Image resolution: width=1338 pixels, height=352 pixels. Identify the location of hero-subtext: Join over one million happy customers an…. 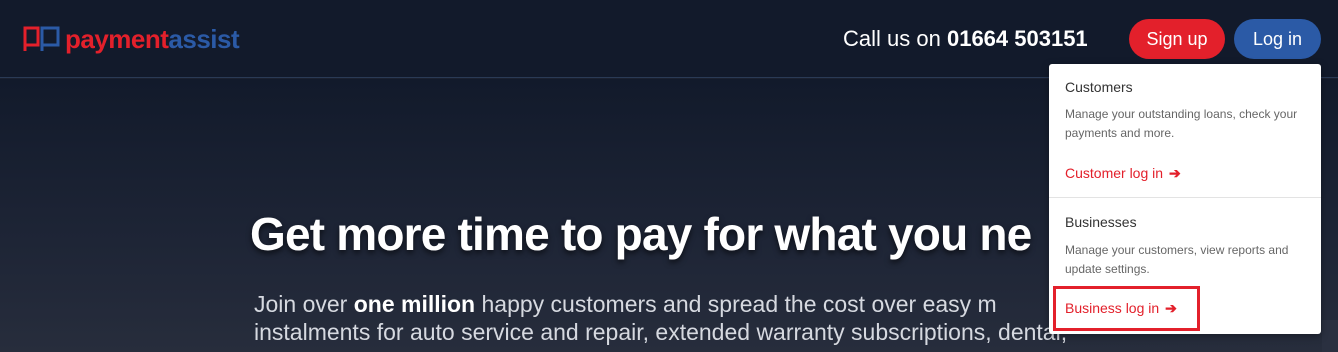
(704, 318).